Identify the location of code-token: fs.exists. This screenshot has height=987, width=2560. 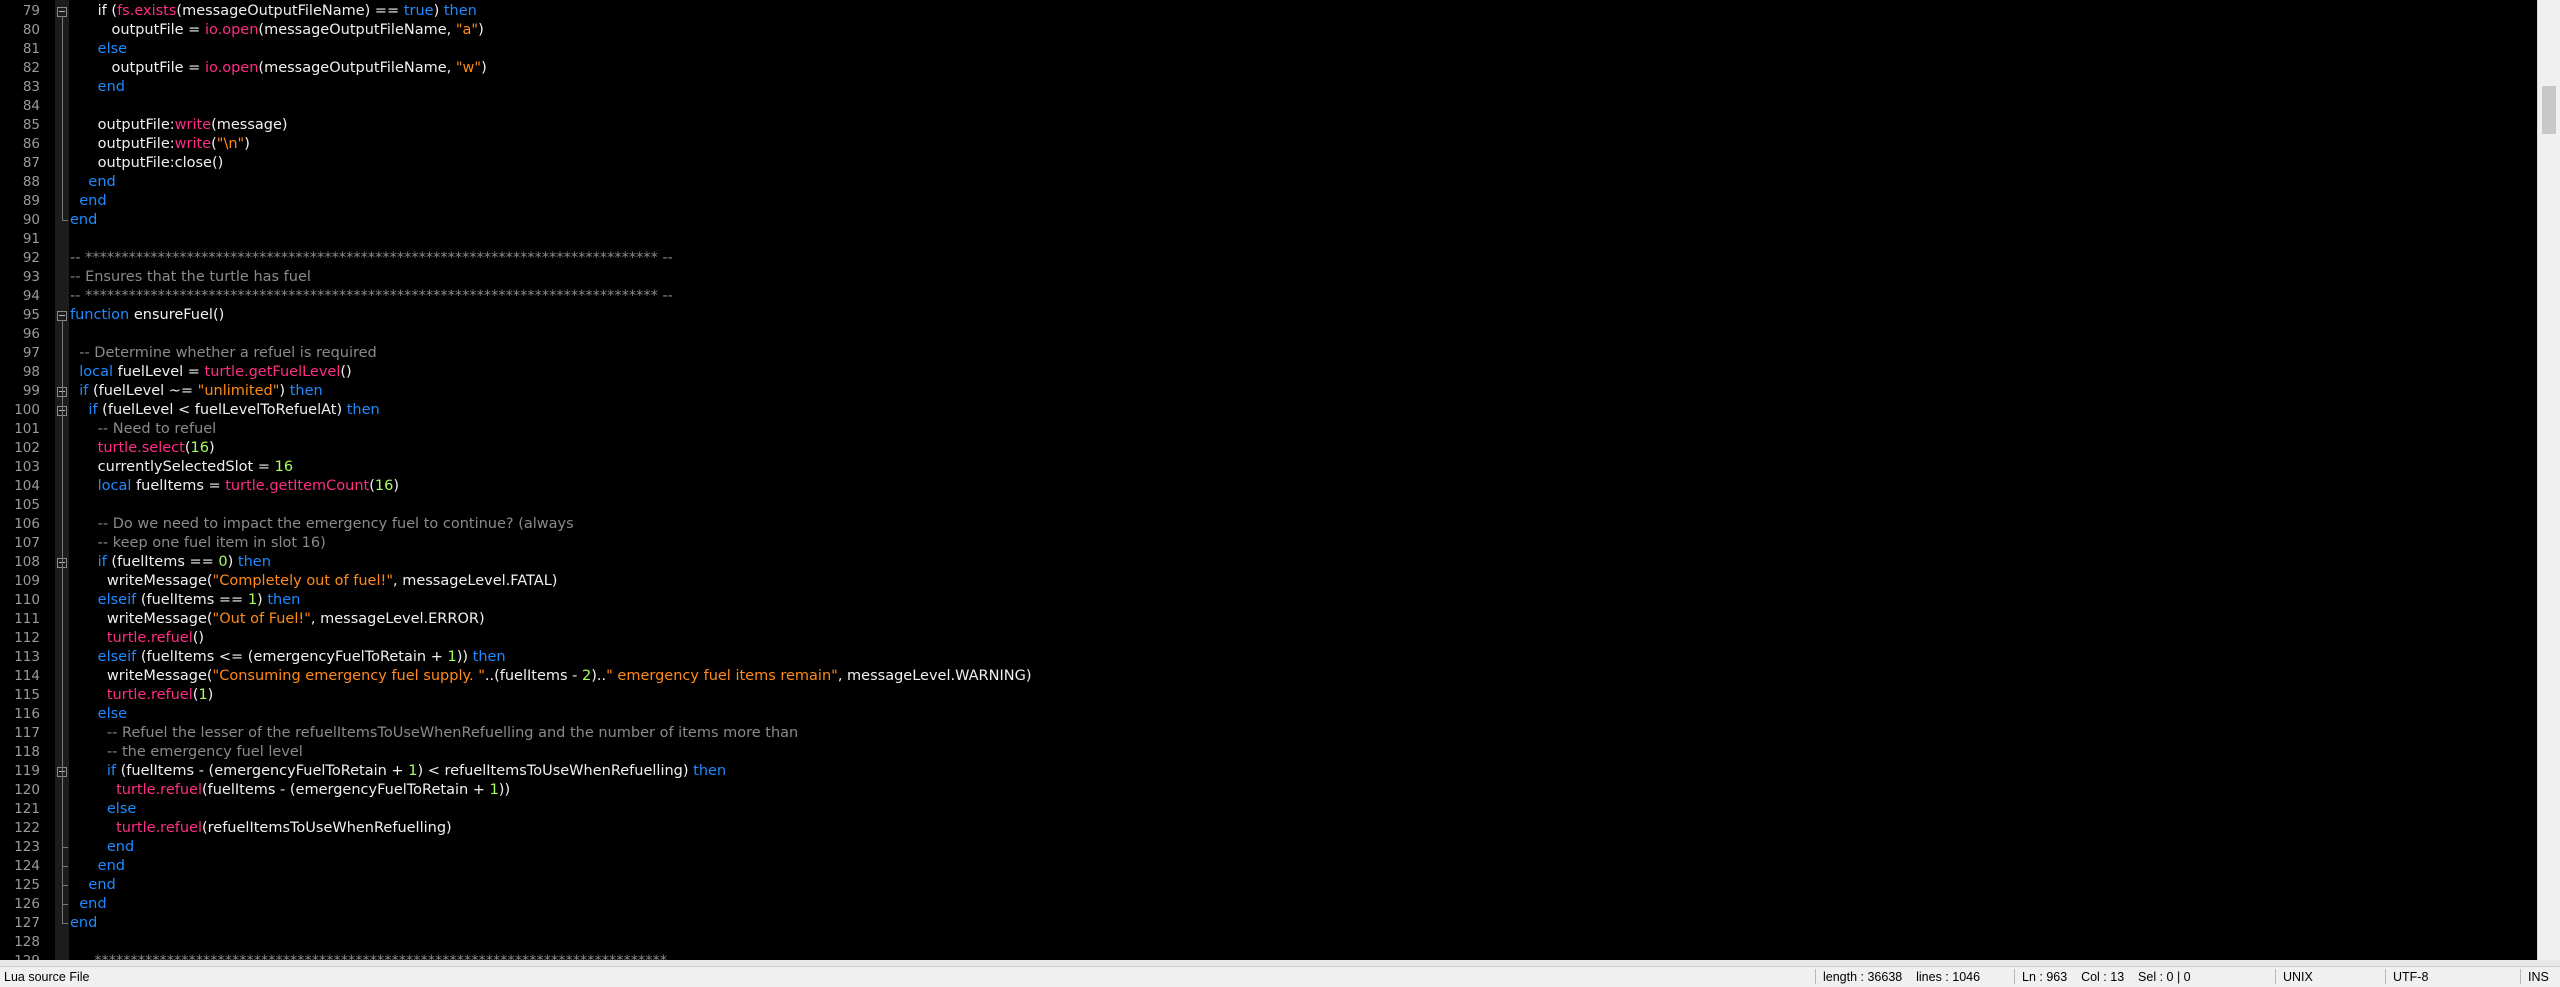
(147, 11).